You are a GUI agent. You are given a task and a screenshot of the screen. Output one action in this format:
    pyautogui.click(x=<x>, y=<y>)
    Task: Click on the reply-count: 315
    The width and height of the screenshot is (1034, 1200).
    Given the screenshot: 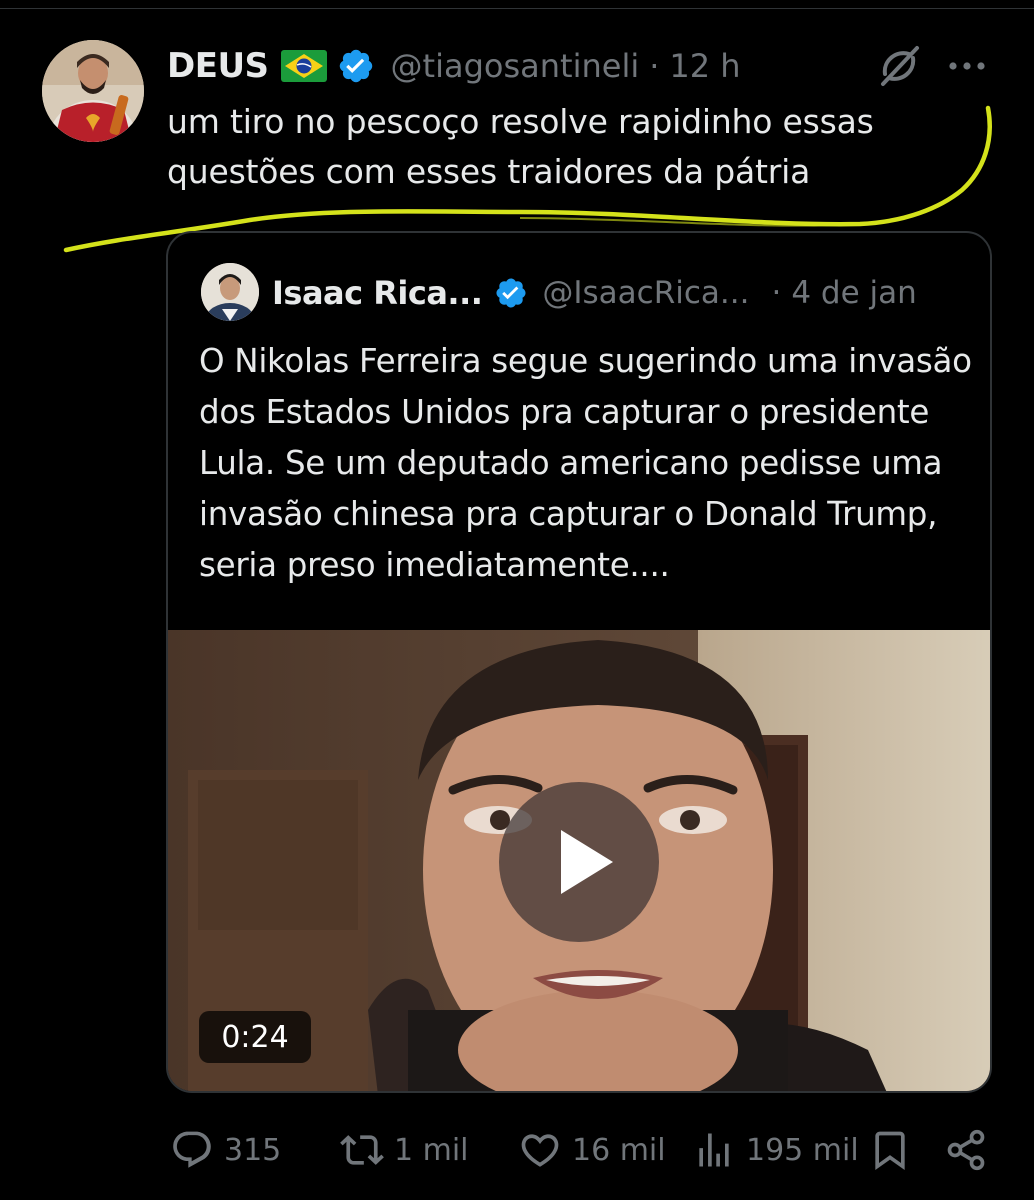 What is the action you would take?
    pyautogui.click(x=253, y=1150)
    